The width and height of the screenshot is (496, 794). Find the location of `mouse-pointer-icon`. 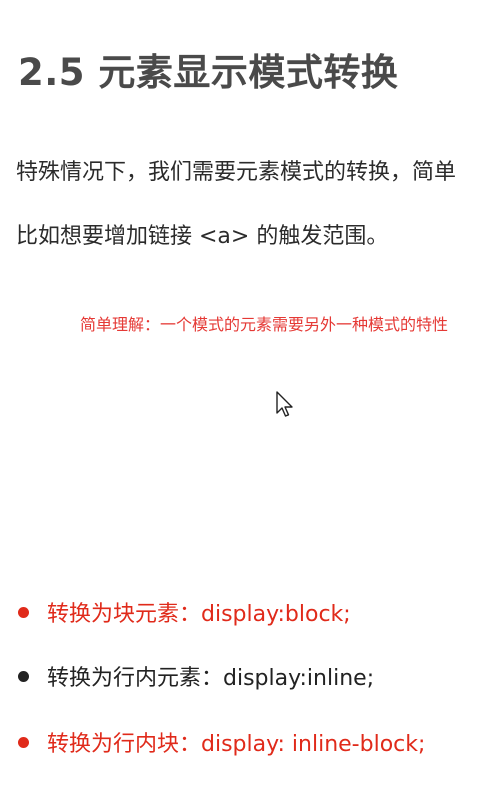

mouse-pointer-icon is located at coordinates (284, 404).